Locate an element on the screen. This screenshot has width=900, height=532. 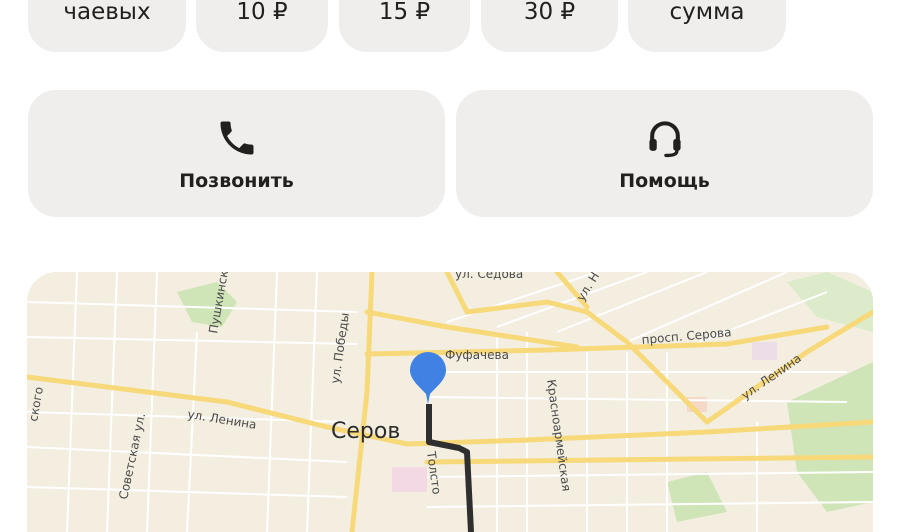
tip-chip-30: 30 ₽ is located at coordinates (549, 26).